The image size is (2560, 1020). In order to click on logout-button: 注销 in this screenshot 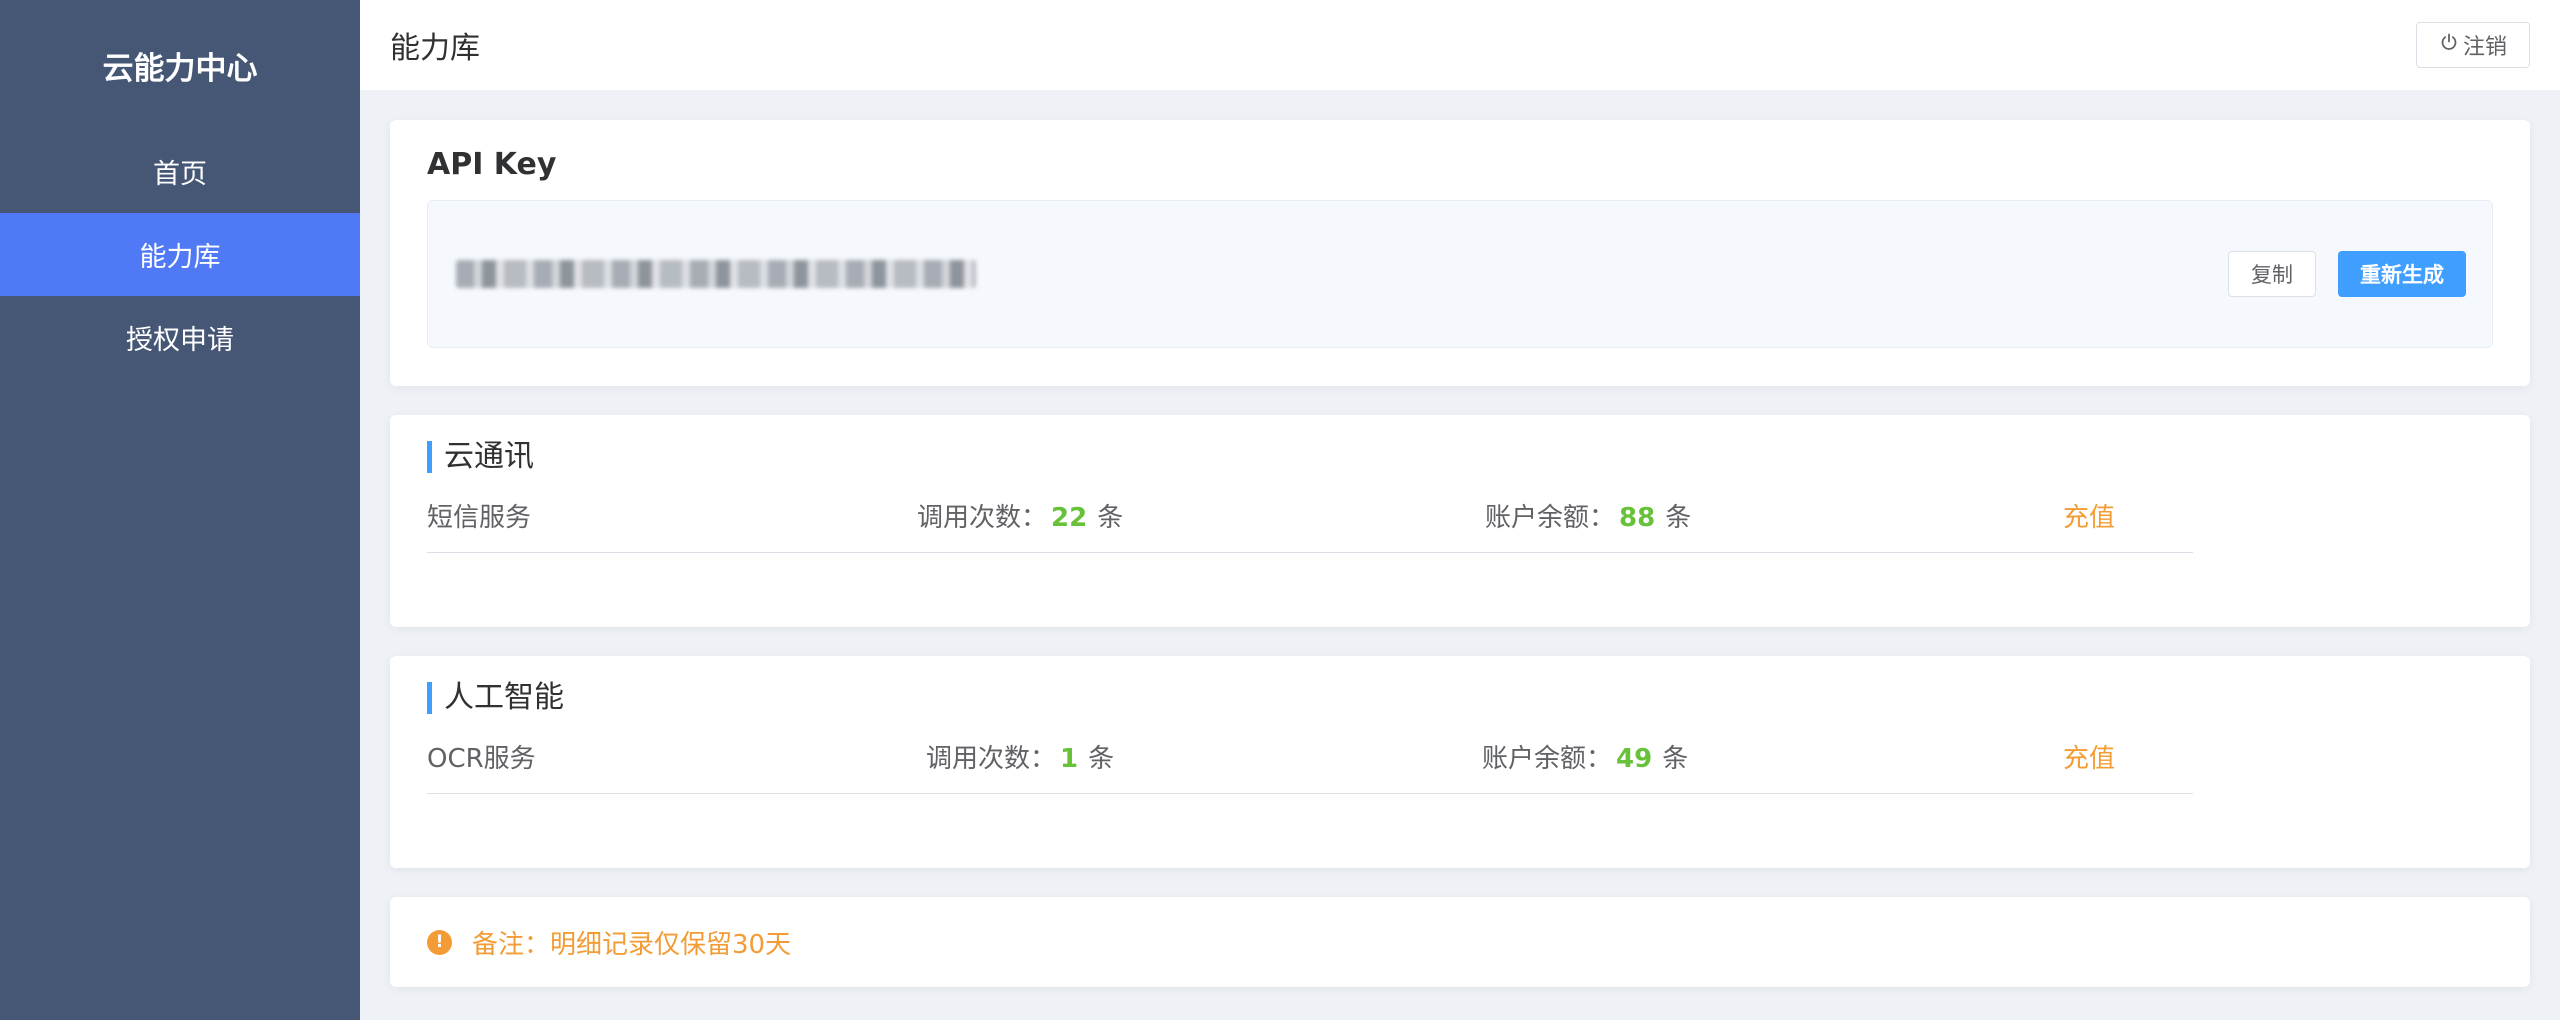, I will do `click(2472, 45)`.